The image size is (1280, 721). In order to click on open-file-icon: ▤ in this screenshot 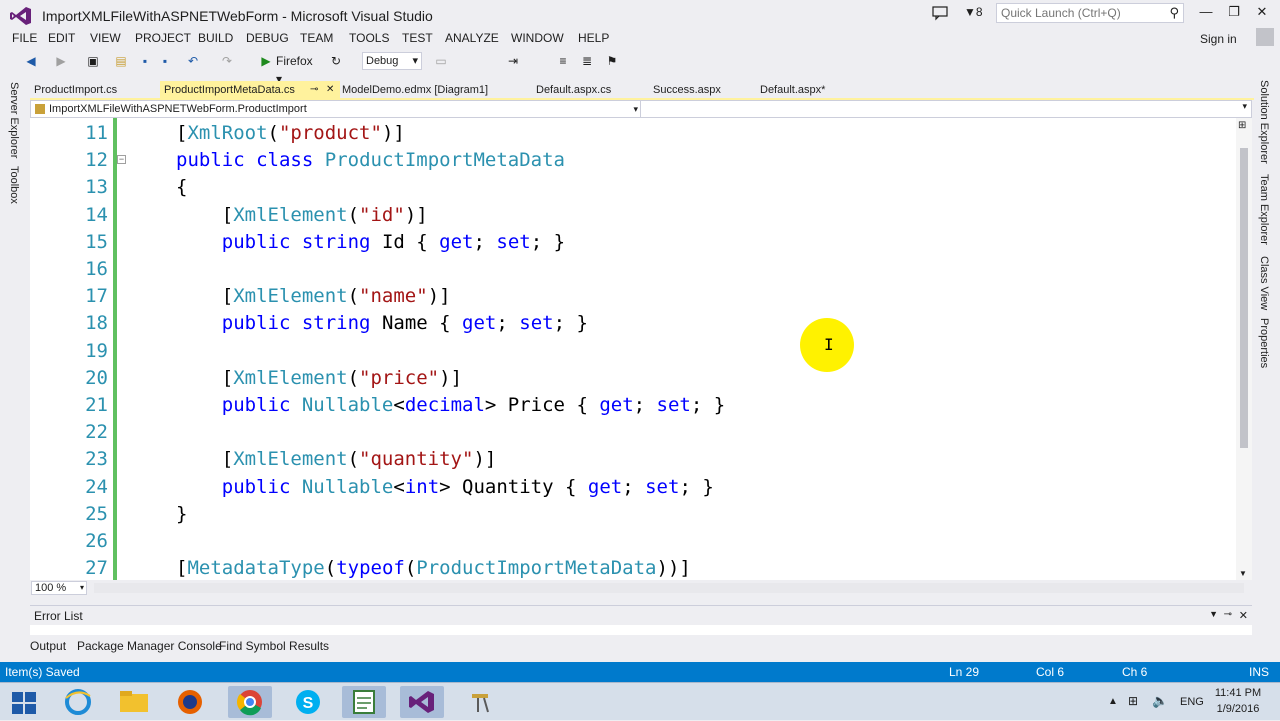, I will do `click(121, 61)`.